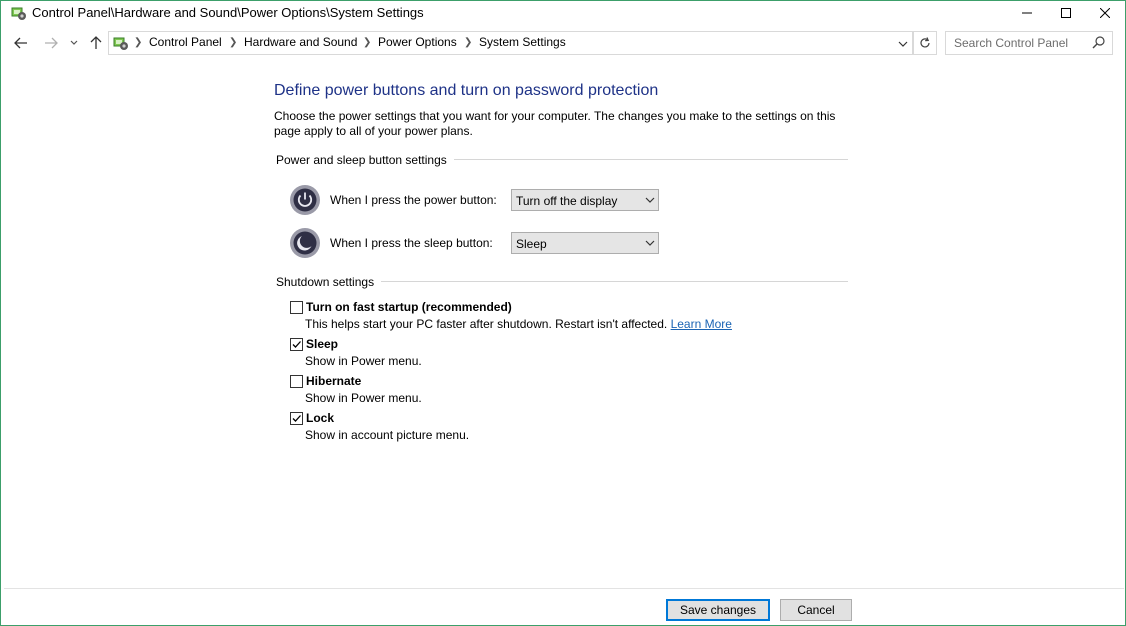  I want to click on learn-more-link: Learn More, so click(701, 324).